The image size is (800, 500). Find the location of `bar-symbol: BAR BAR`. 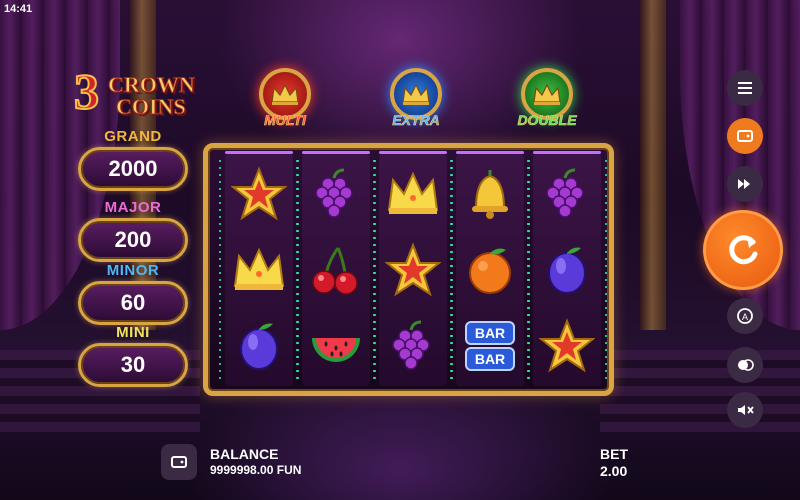

bar-symbol: BAR BAR is located at coordinates (490, 346).